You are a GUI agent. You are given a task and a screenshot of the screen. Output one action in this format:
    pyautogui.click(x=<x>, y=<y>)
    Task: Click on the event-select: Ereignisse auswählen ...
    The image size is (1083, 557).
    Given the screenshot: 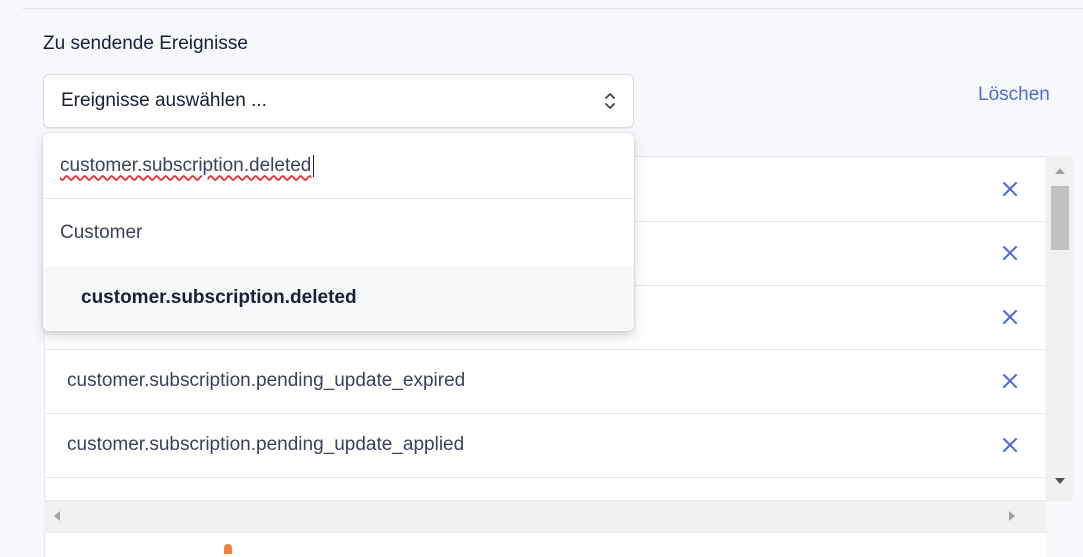 What is the action you would take?
    pyautogui.click(x=338, y=101)
    